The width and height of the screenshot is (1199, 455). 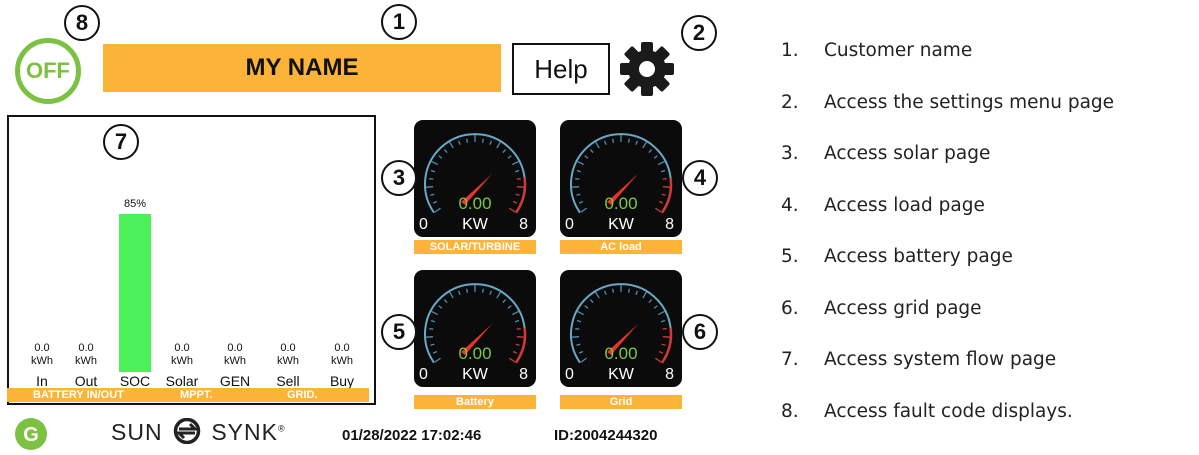 I want to click on legend-text: Access system flow page, so click(x=940, y=359).